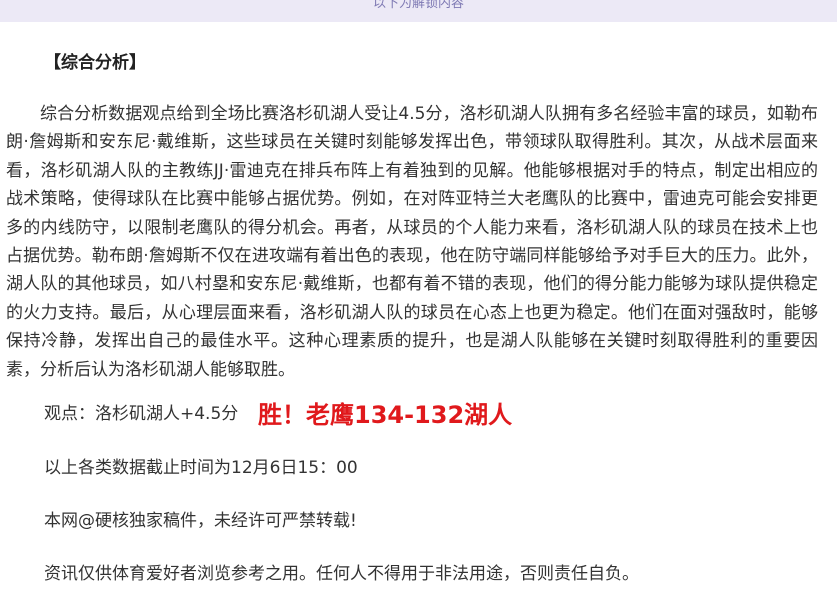  What do you see at coordinates (418, 5) in the screenshot?
I see `unlock-banner-text: 以下为解锁内容` at bounding box center [418, 5].